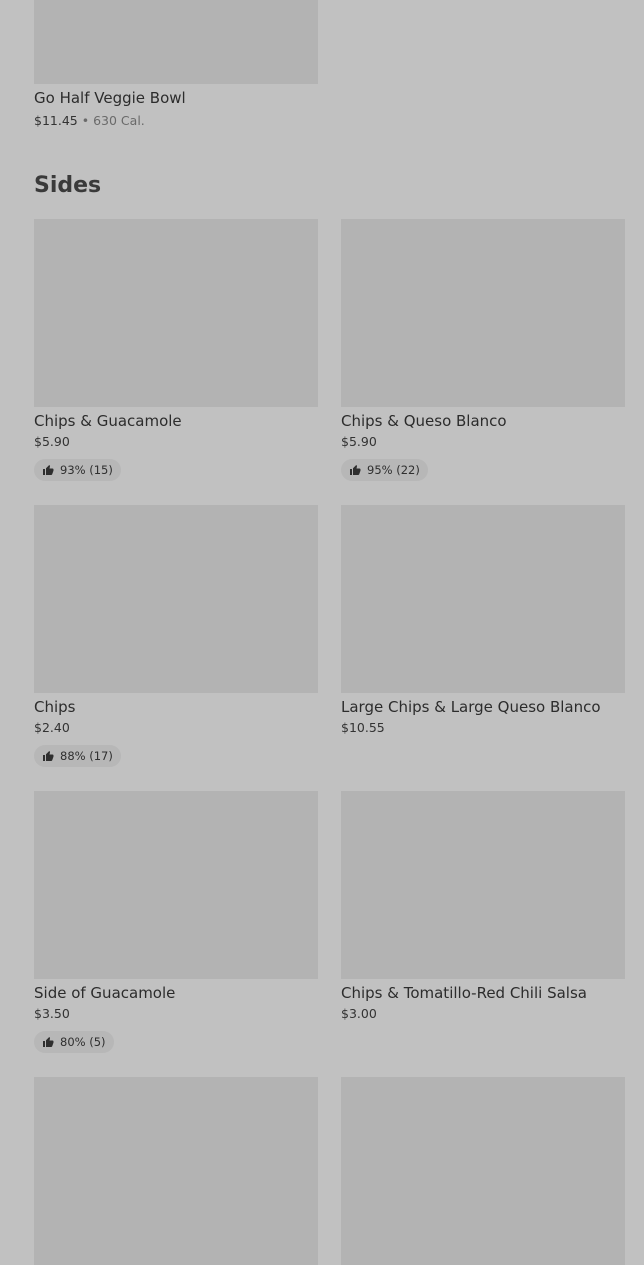 The width and height of the screenshot is (644, 1265). I want to click on menu-item-price: $11.45, so click(56, 120).